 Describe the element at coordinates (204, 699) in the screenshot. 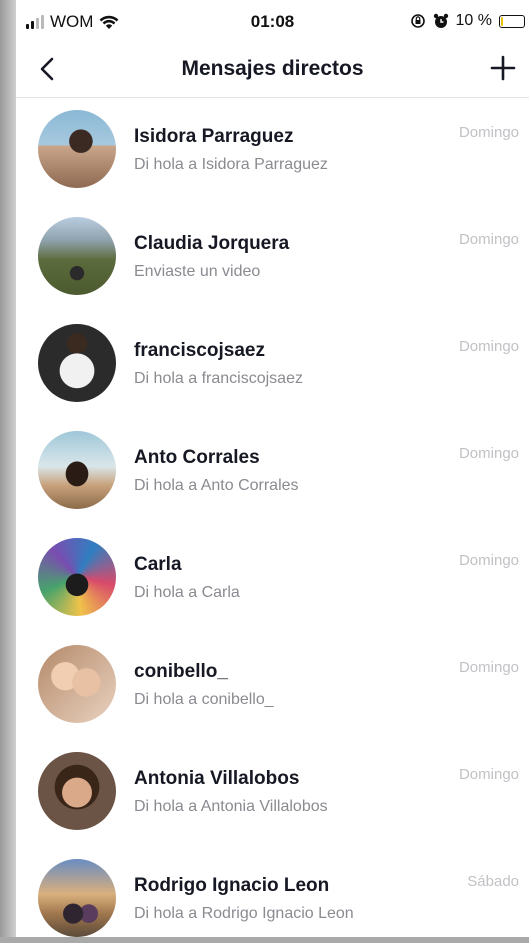

I see `message-preview: Di hola a conibello_` at that location.